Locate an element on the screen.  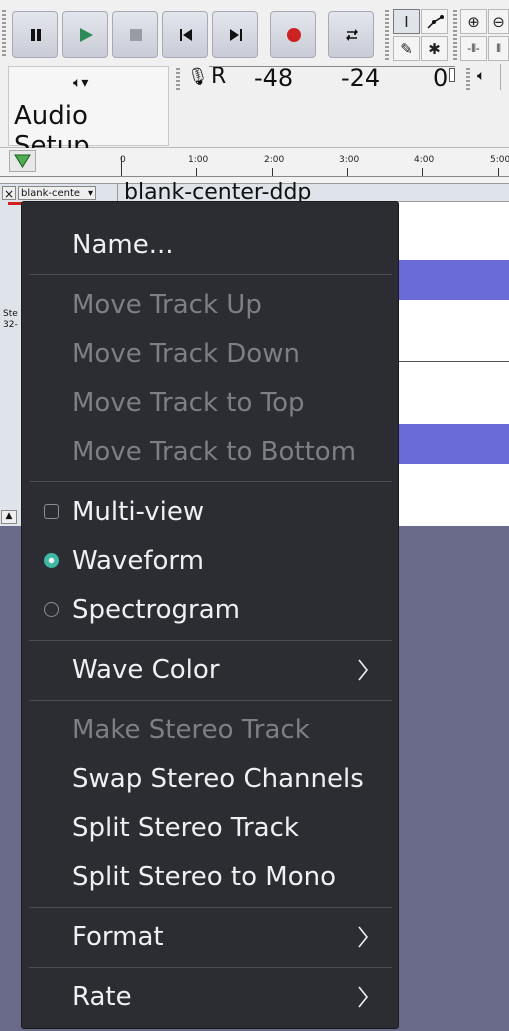
multi-tool-button: ✱ is located at coordinates (434, 48).